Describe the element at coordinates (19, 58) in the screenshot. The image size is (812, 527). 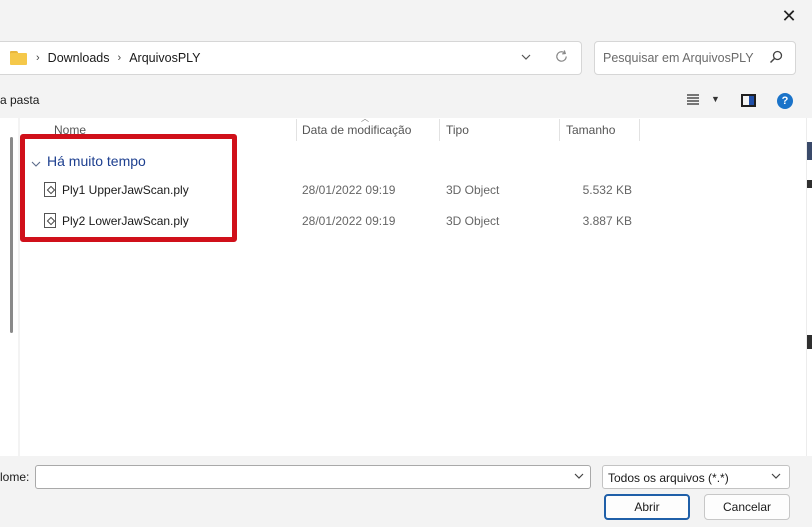
I see `folder-icon` at that location.